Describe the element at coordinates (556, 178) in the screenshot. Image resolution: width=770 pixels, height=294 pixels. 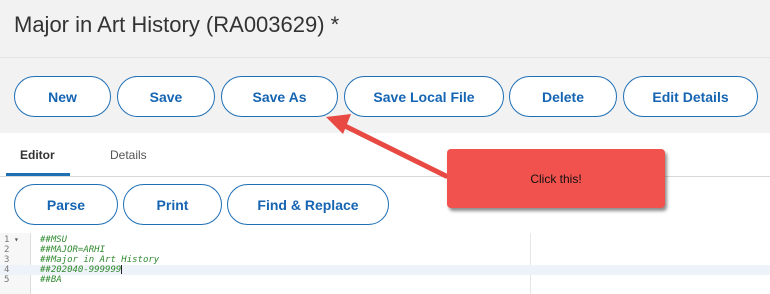
I see `annotation-callout: Click this!` at that location.